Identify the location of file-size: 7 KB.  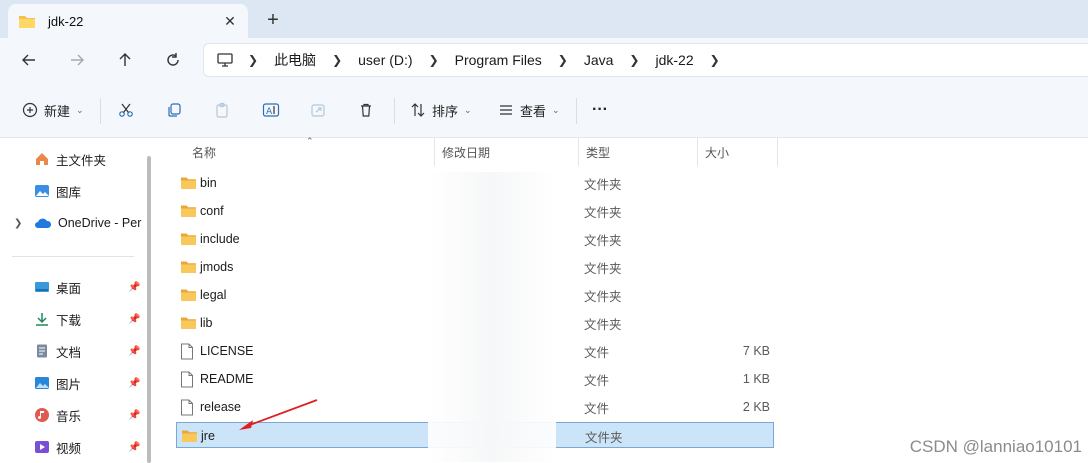
(756, 351).